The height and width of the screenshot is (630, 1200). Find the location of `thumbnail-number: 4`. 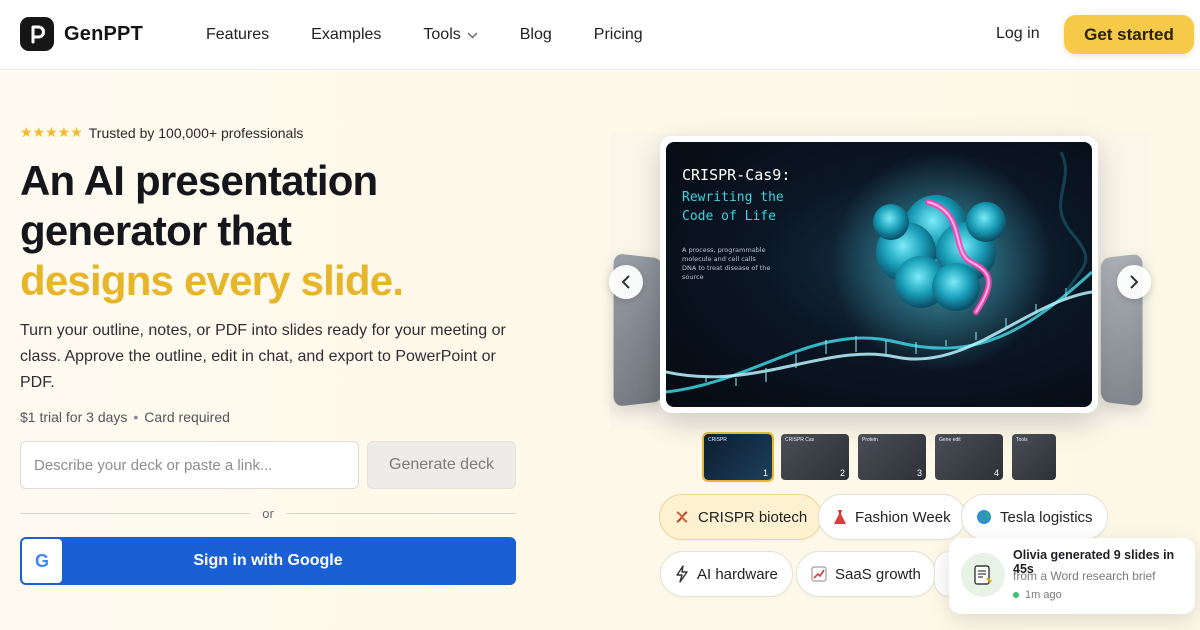

thumbnail-number: 4 is located at coordinates (996, 473).